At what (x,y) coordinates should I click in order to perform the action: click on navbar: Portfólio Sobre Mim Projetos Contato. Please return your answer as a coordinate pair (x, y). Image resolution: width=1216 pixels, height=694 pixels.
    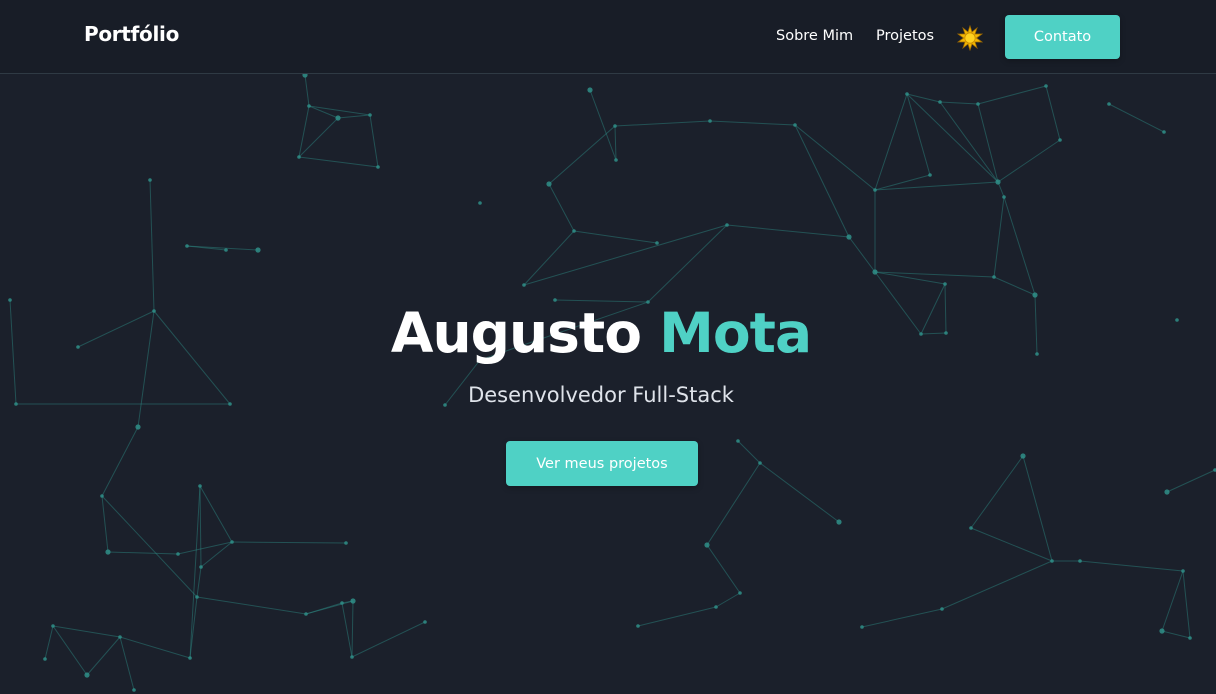
    Looking at the image, I should click on (608, 37).